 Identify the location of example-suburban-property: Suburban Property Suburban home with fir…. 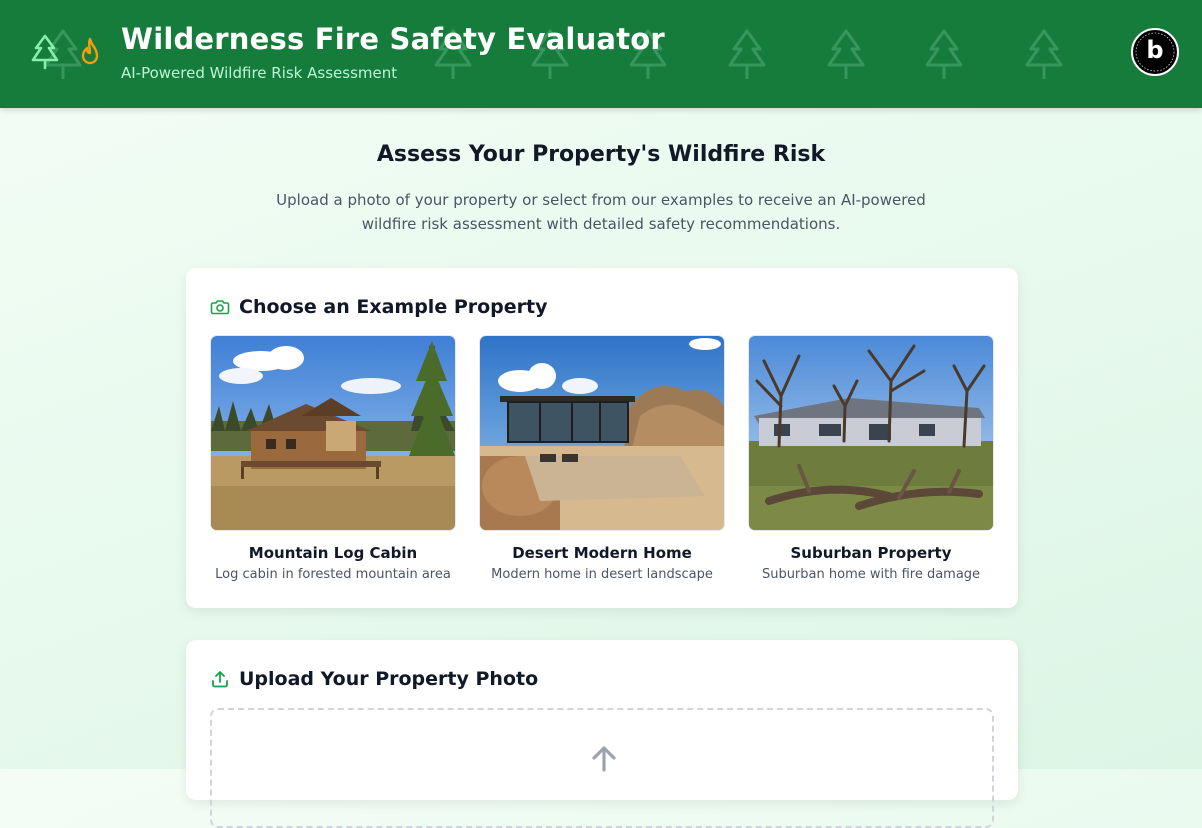
(871, 459).